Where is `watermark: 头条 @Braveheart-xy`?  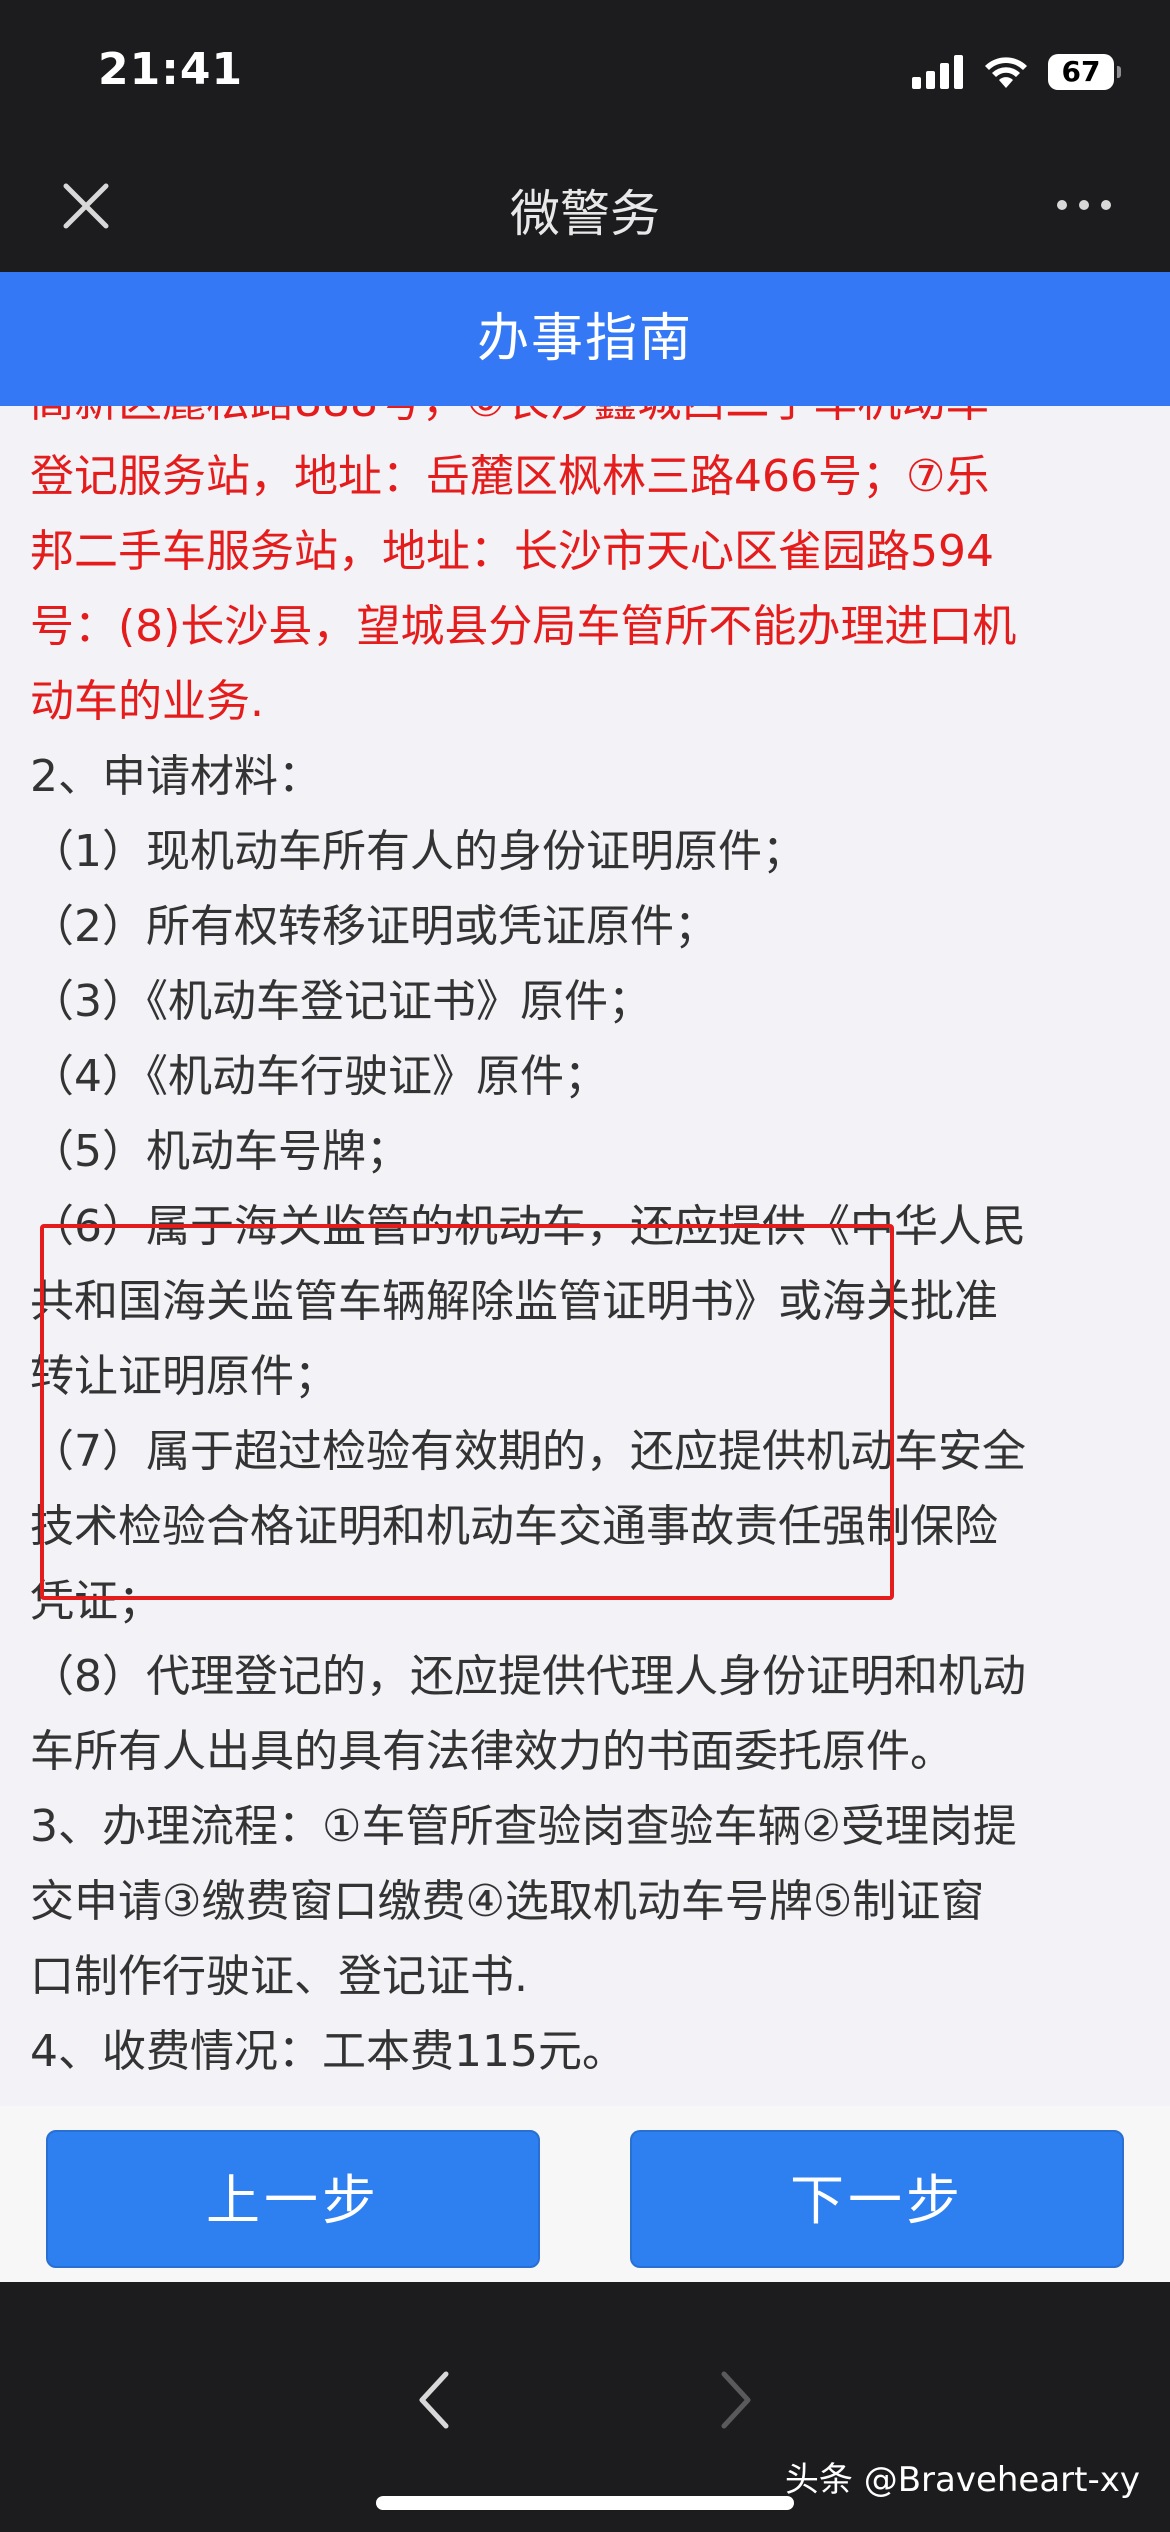 watermark: 头条 @Braveheart-xy is located at coordinates (962, 2480).